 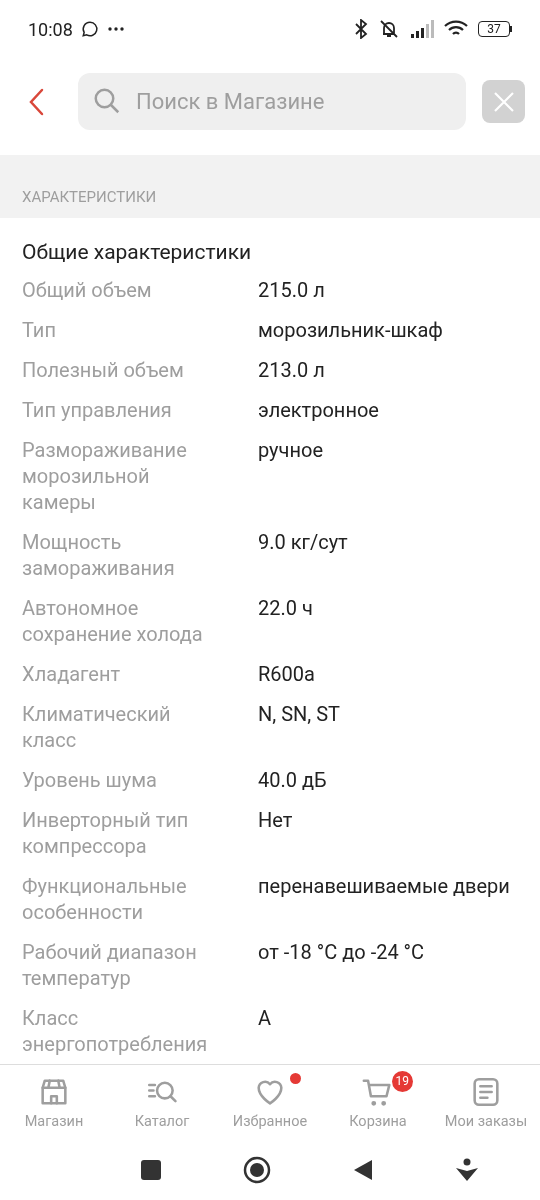 What do you see at coordinates (99, 555) in the screenshot?
I see `spec-label: Мощность замораживания` at bounding box center [99, 555].